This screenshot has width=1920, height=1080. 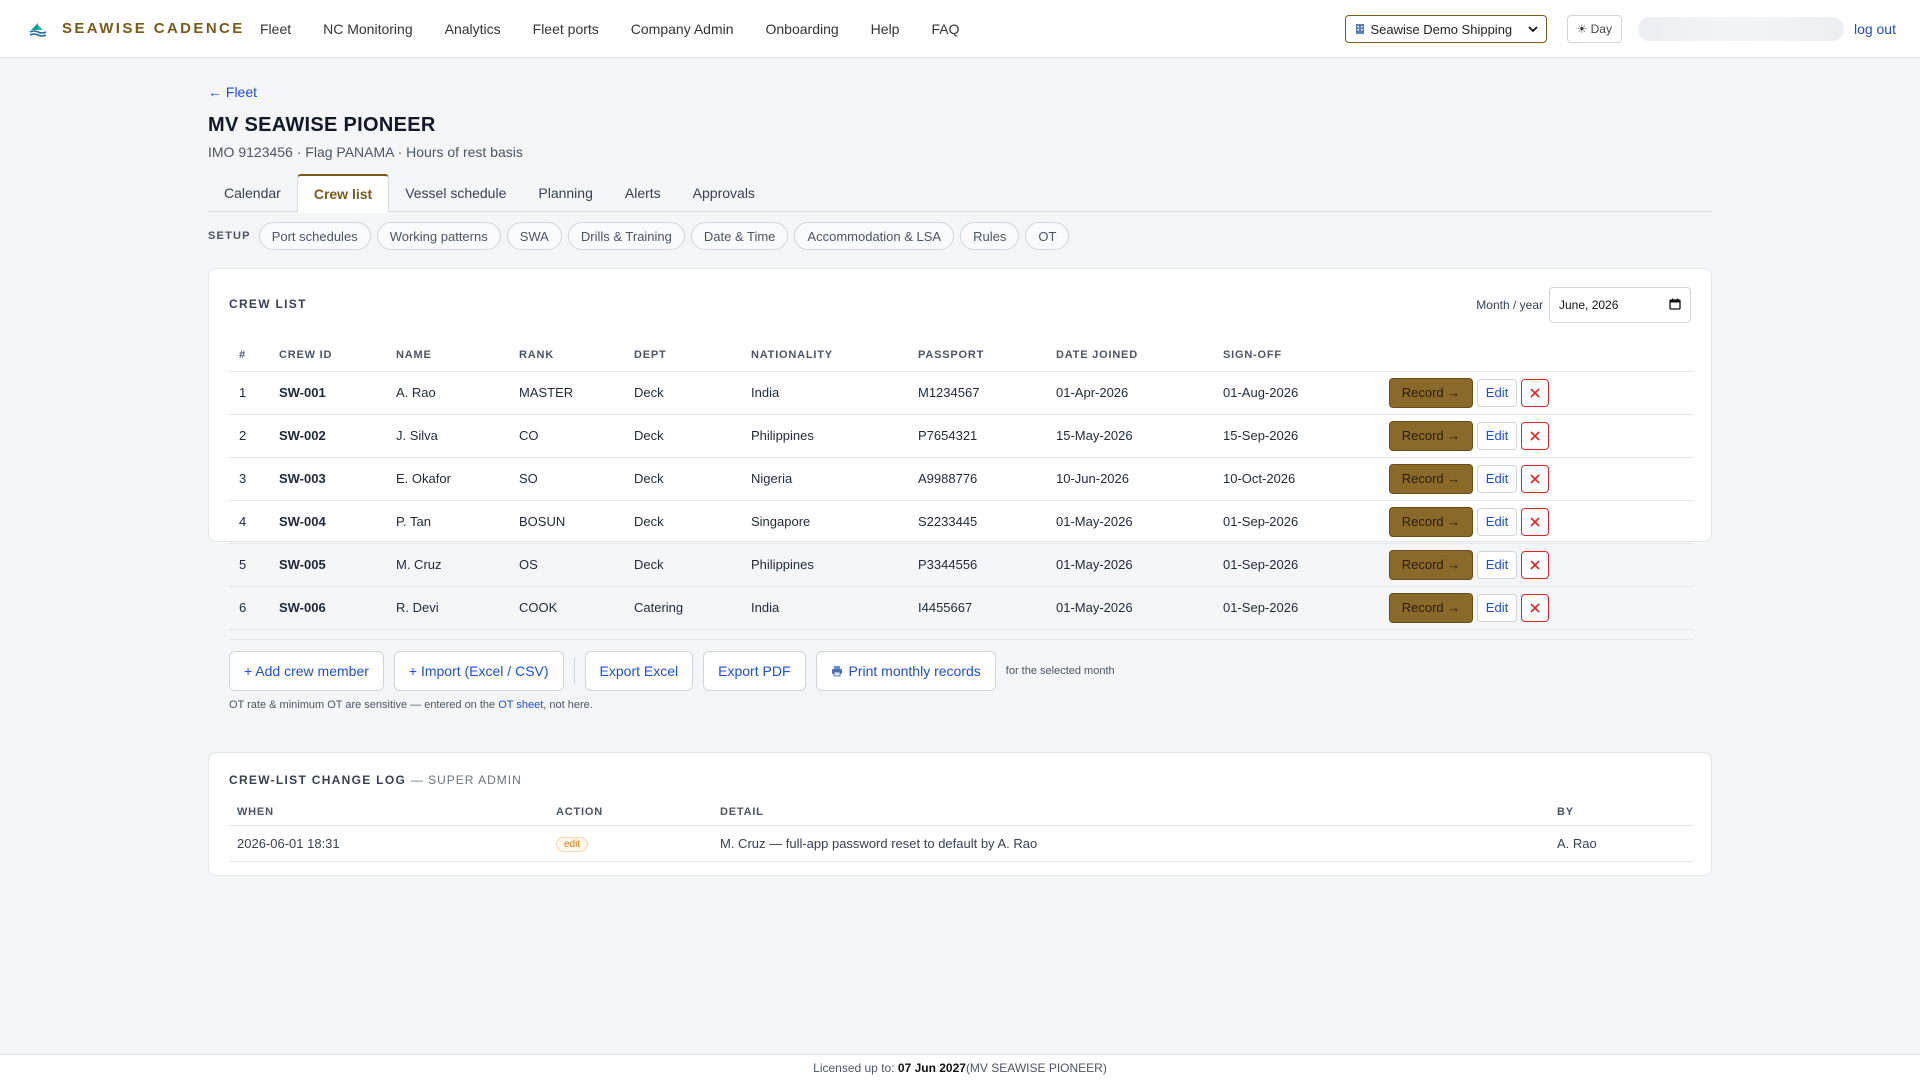 What do you see at coordinates (144, 29) in the screenshot?
I see `brand: SEAWISE CADENCE` at bounding box center [144, 29].